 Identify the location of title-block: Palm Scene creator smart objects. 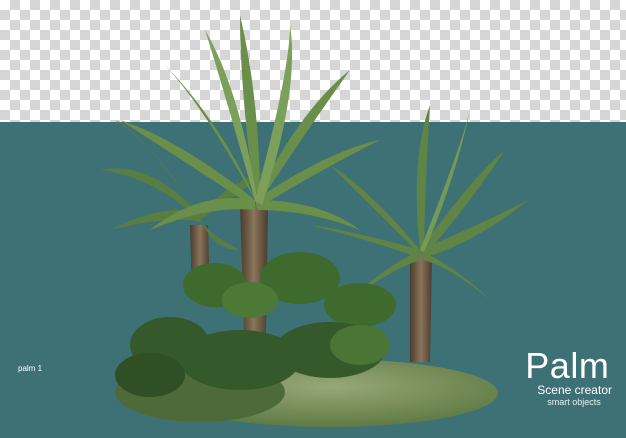
(568, 376).